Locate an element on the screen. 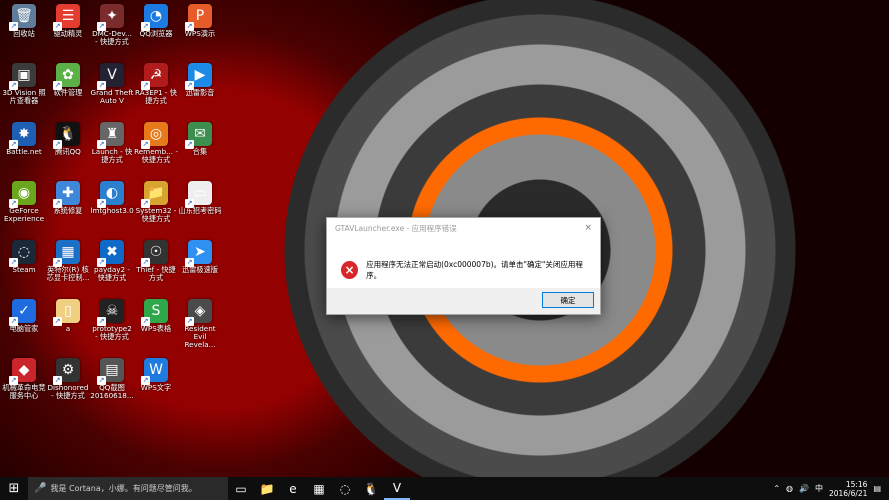 This screenshot has height=500, width=889. app-icon: ◉ ↗ is located at coordinates (22, 194).